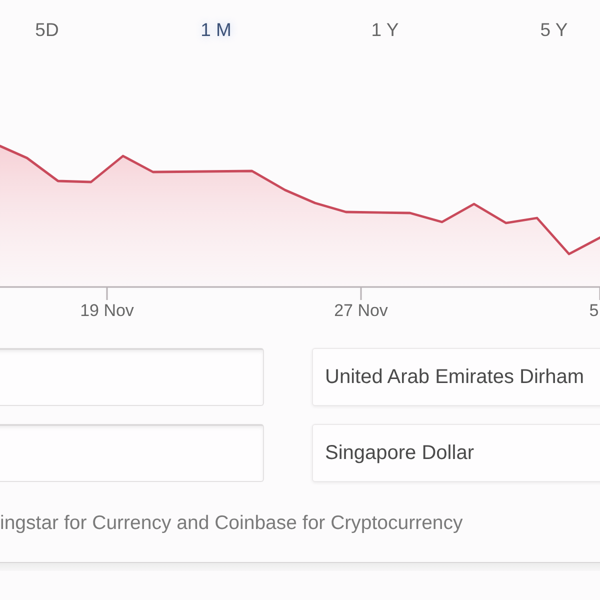  I want to click on range-tab: 5 Y, so click(554, 30).